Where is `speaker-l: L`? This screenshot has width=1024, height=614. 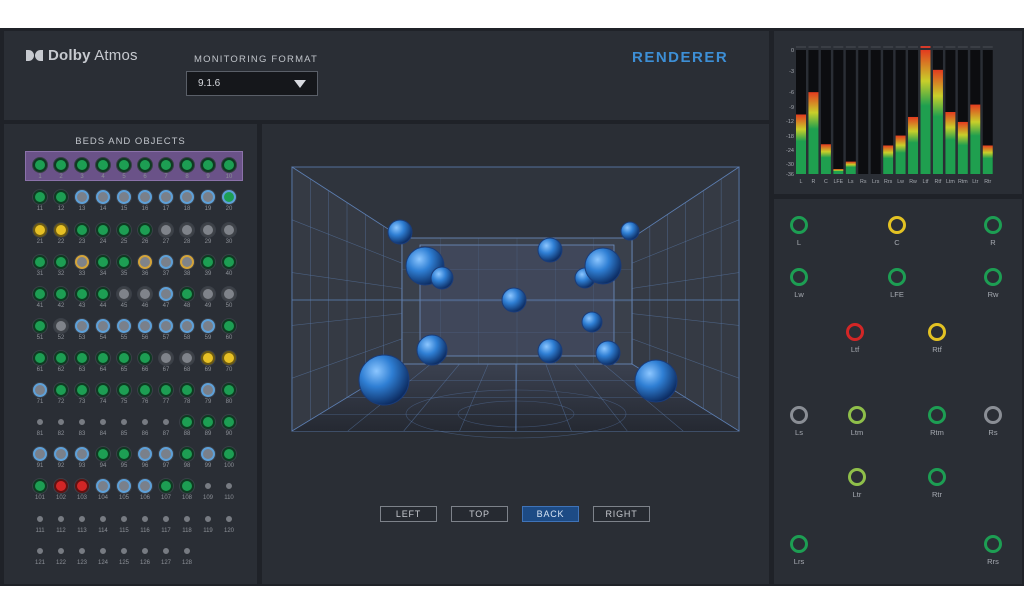 speaker-l: L is located at coordinates (799, 238).